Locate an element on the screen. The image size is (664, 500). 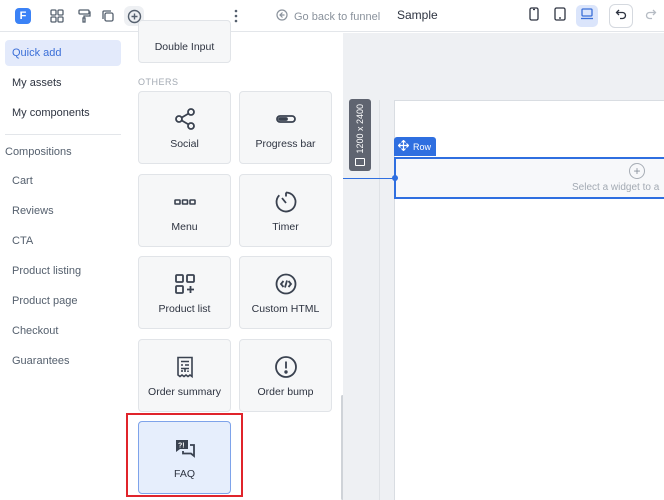
redo-button is located at coordinates (651, 16).